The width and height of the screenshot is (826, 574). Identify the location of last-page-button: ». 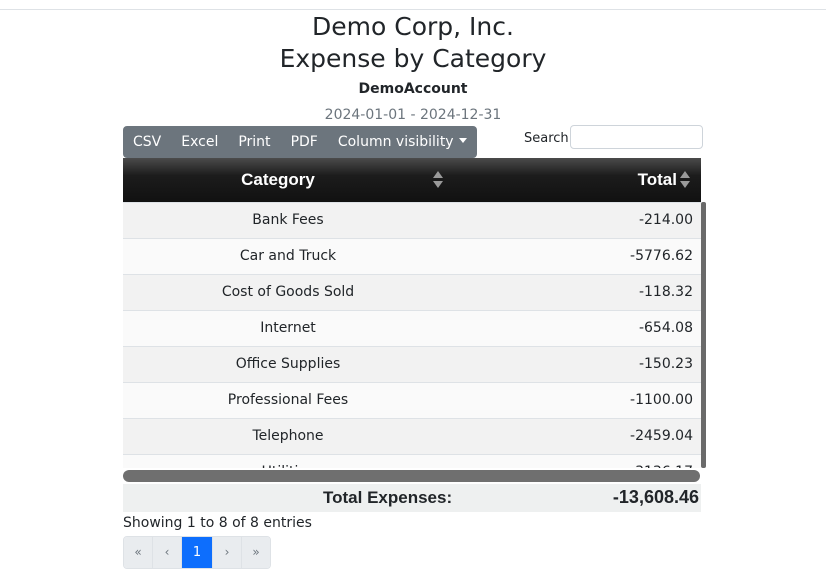
(256, 552).